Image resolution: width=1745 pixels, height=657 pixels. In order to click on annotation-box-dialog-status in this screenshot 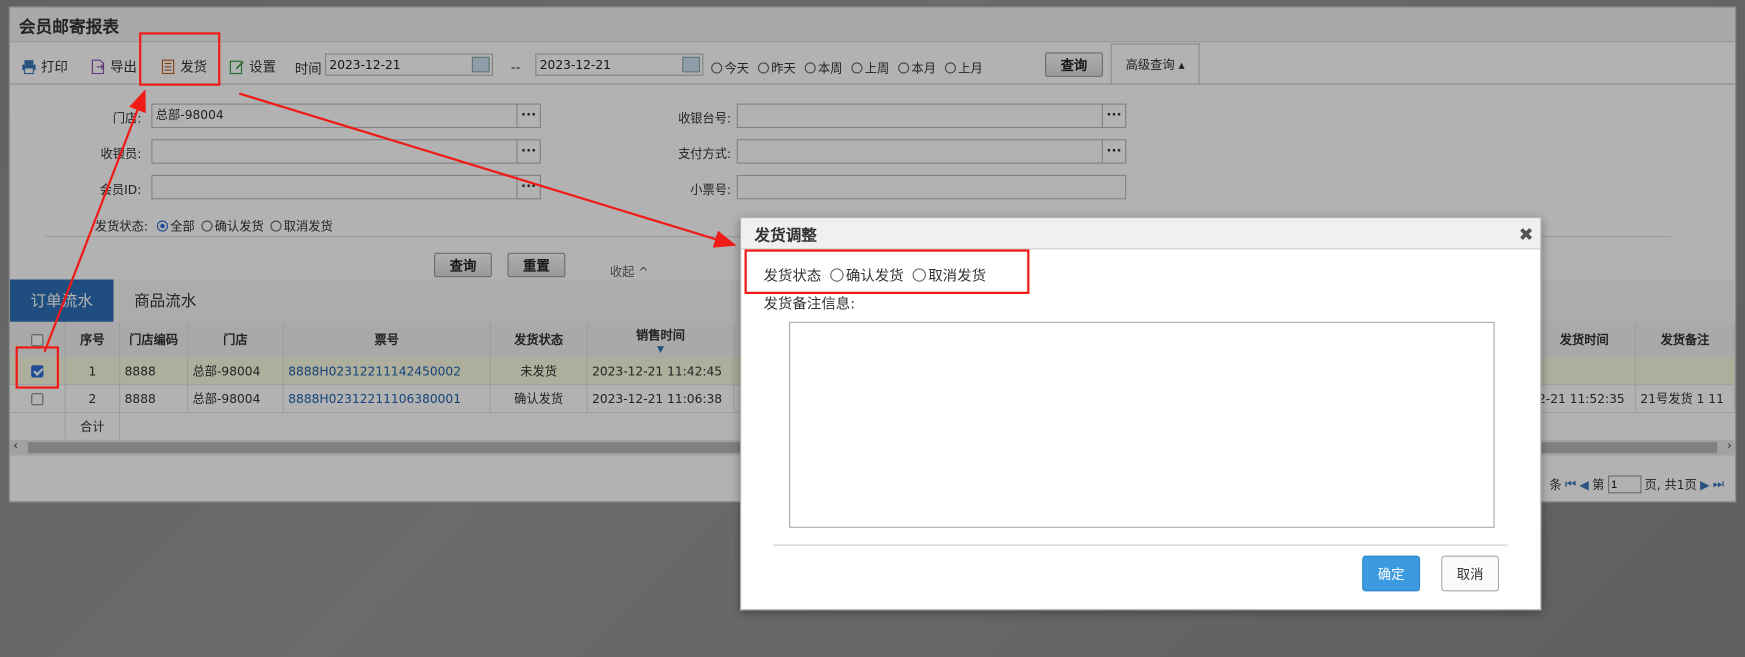, I will do `click(887, 271)`.